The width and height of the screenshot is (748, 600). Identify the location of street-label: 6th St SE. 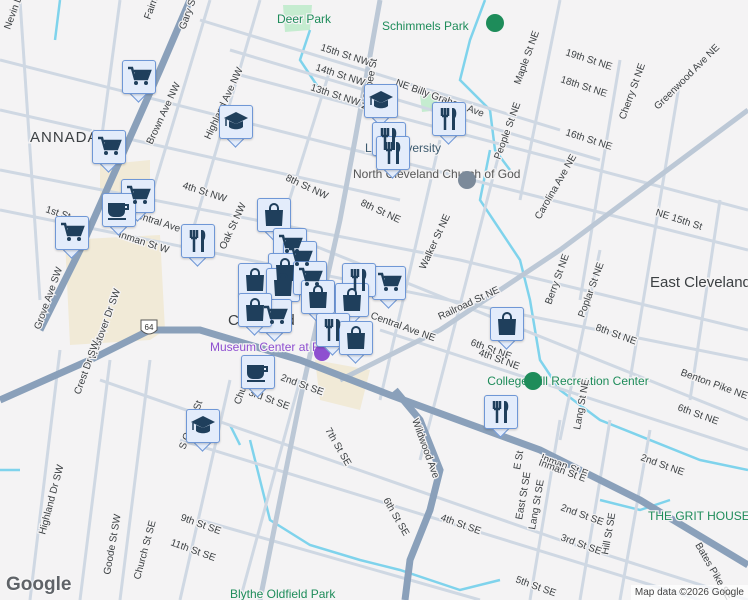
(395, 517).